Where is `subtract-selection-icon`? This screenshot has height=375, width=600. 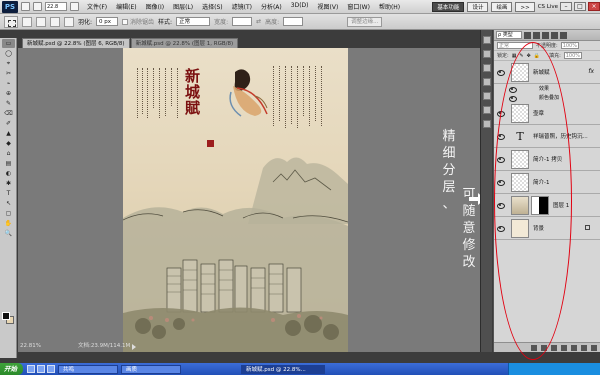 subtract-selection-icon is located at coordinates (55, 21).